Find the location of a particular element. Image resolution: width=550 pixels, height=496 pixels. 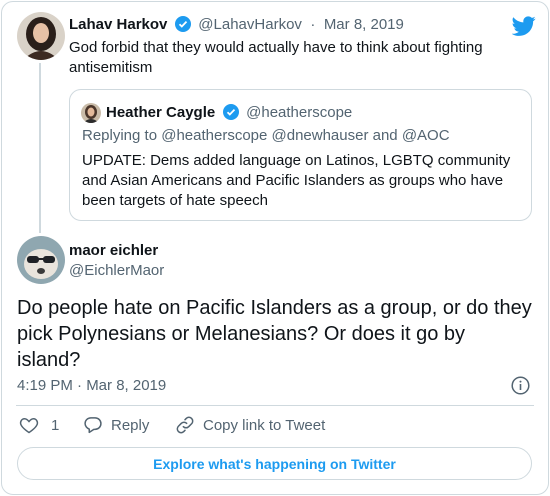

explore-twitter-button: Explore what's happening on Twitter is located at coordinates (274, 463).